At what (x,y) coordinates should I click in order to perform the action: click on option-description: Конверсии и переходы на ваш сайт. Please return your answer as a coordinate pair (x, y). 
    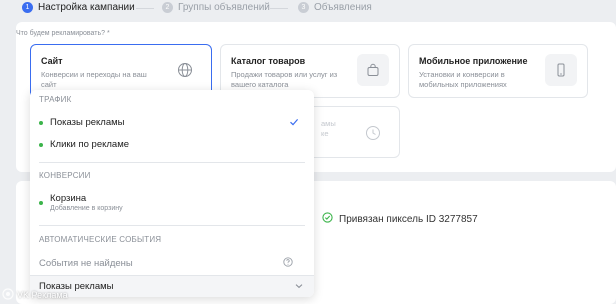
    Looking at the image, I should click on (94, 79).